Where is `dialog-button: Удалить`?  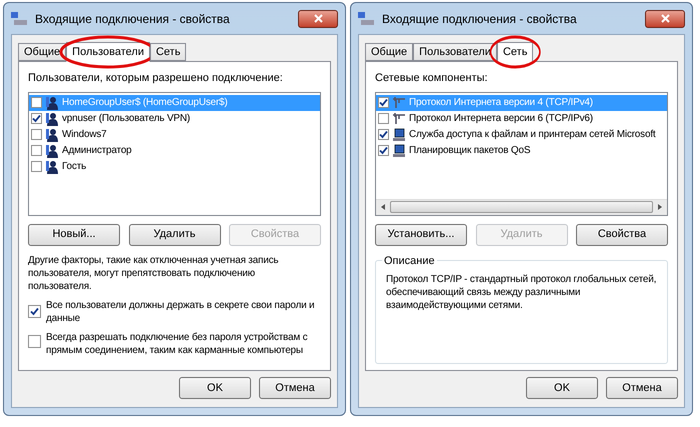 dialog-button: Удалить is located at coordinates (174, 235).